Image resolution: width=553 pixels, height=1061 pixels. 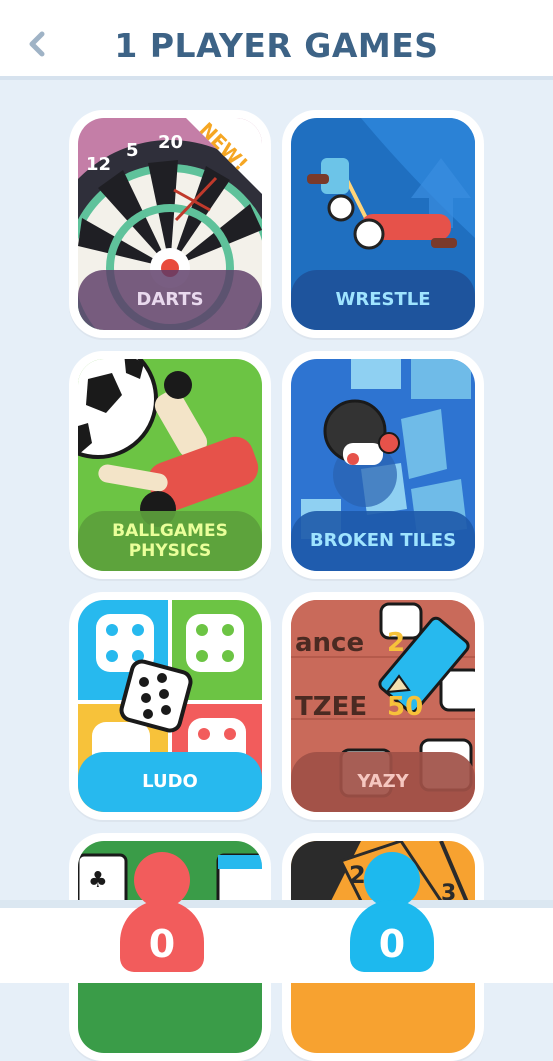 What do you see at coordinates (276, 941) in the screenshot?
I see `player-bar` at bounding box center [276, 941].